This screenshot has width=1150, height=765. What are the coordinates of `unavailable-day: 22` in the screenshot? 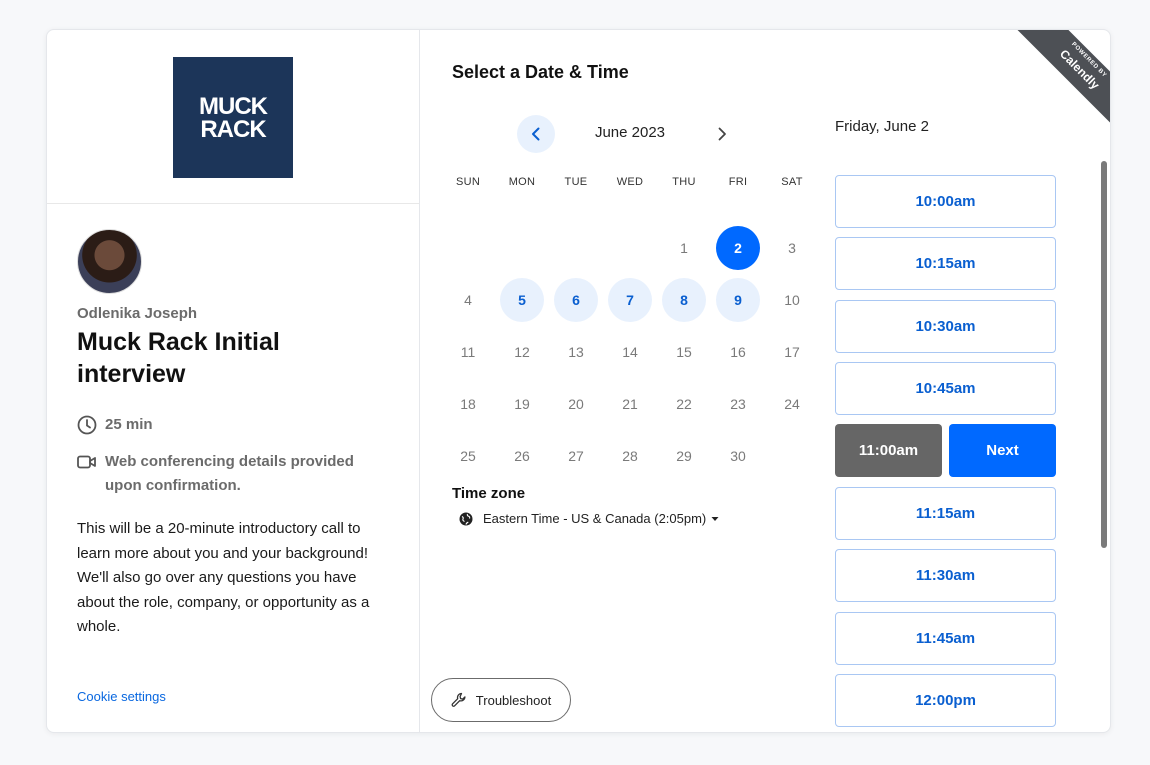 It's located at (684, 404).